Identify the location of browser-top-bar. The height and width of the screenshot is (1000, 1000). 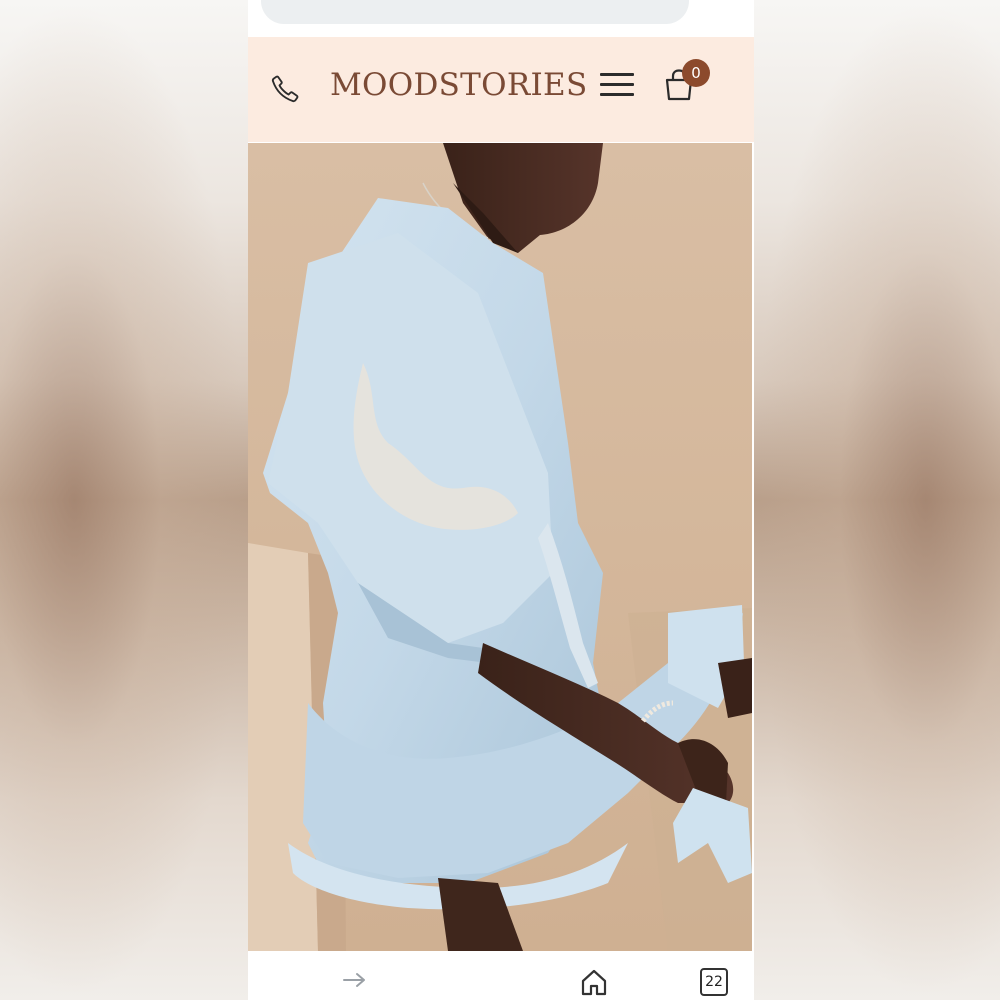
(501, 19).